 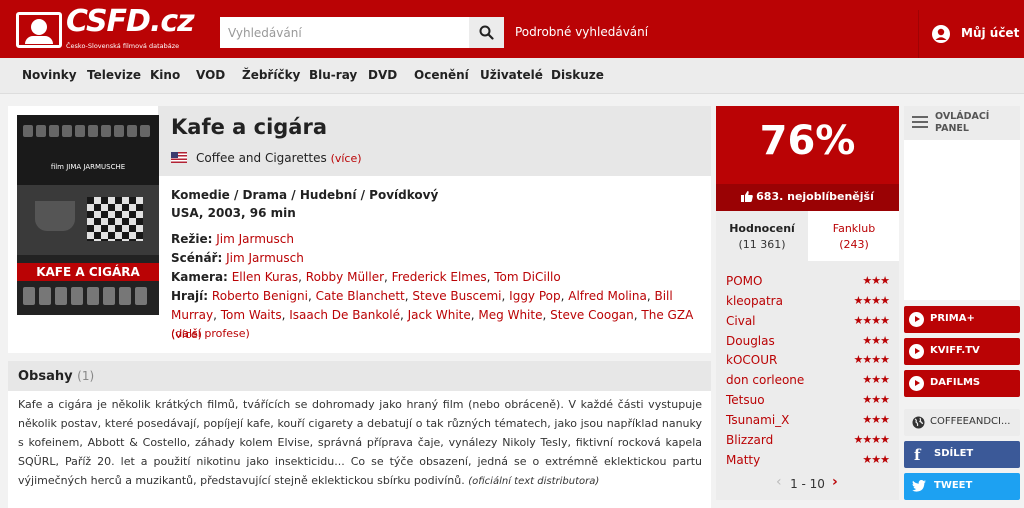 I want to click on logo-mark-icon, so click(x=39, y=30).